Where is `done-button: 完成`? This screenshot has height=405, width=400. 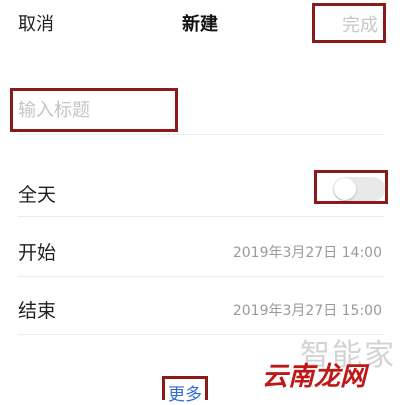 done-button: 完成 is located at coordinates (360, 24).